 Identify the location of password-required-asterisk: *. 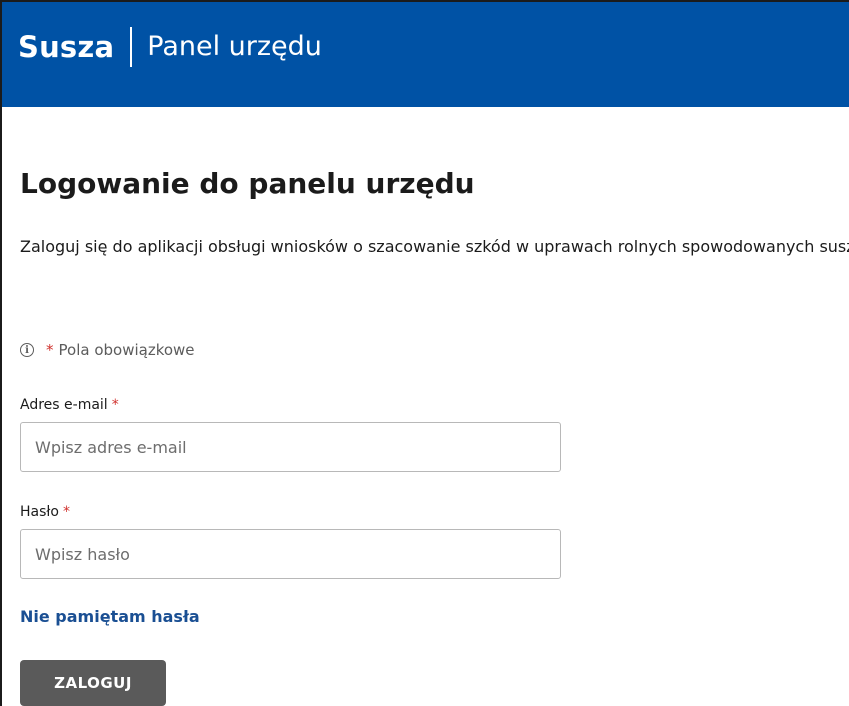
(66, 512).